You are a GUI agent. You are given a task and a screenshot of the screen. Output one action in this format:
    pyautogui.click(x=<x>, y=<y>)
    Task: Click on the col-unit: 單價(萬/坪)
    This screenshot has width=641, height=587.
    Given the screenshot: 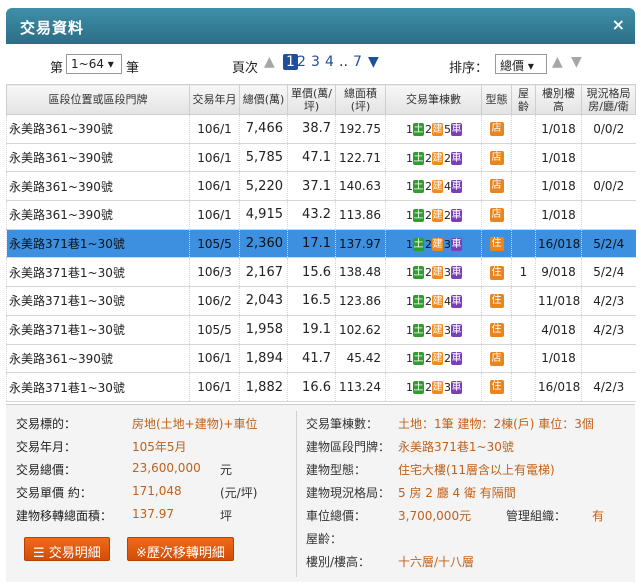 What is the action you would take?
    pyautogui.click(x=311, y=99)
    